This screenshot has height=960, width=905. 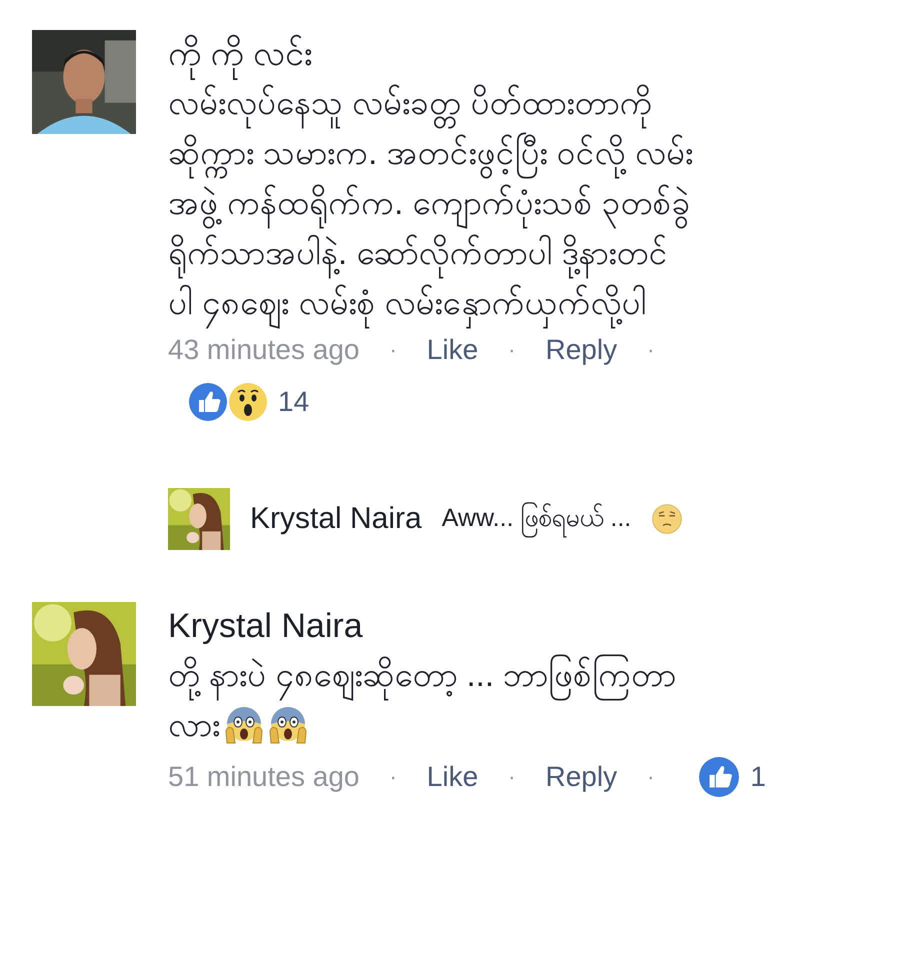 What do you see at coordinates (194, 725) in the screenshot?
I see `comment-text: လား` at bounding box center [194, 725].